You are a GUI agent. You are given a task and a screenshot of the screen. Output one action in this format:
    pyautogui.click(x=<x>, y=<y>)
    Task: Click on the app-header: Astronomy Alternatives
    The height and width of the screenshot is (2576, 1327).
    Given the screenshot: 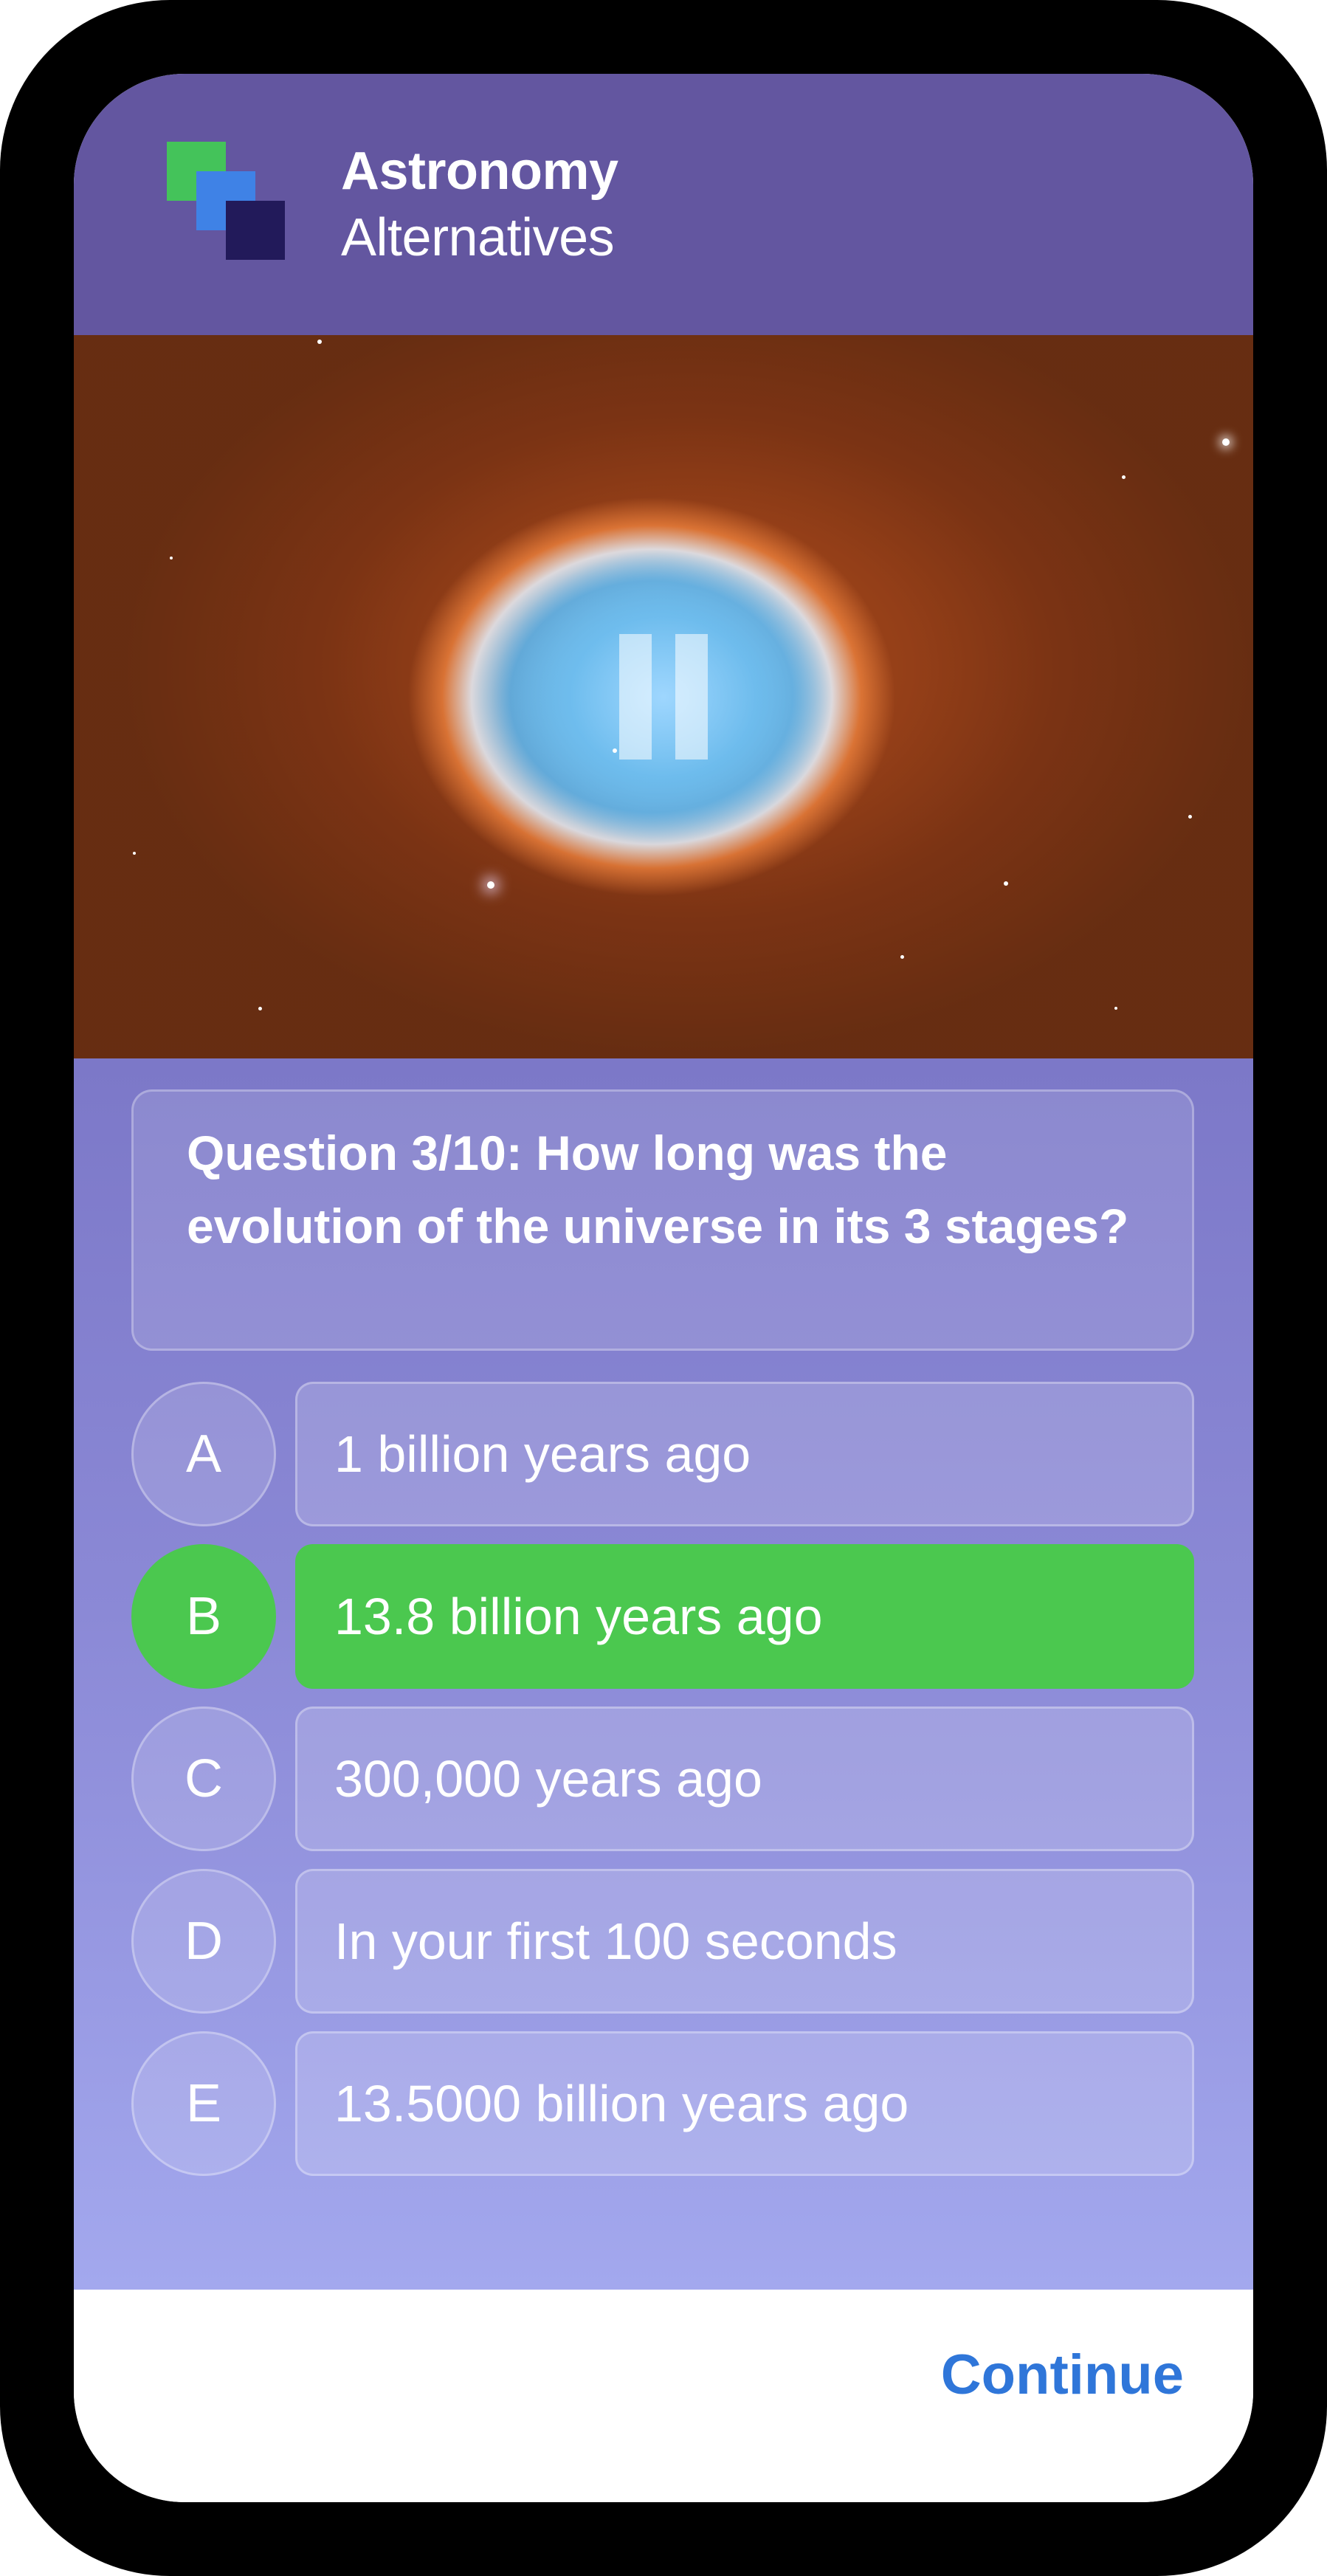 What is the action you would take?
    pyautogui.click(x=663, y=205)
    